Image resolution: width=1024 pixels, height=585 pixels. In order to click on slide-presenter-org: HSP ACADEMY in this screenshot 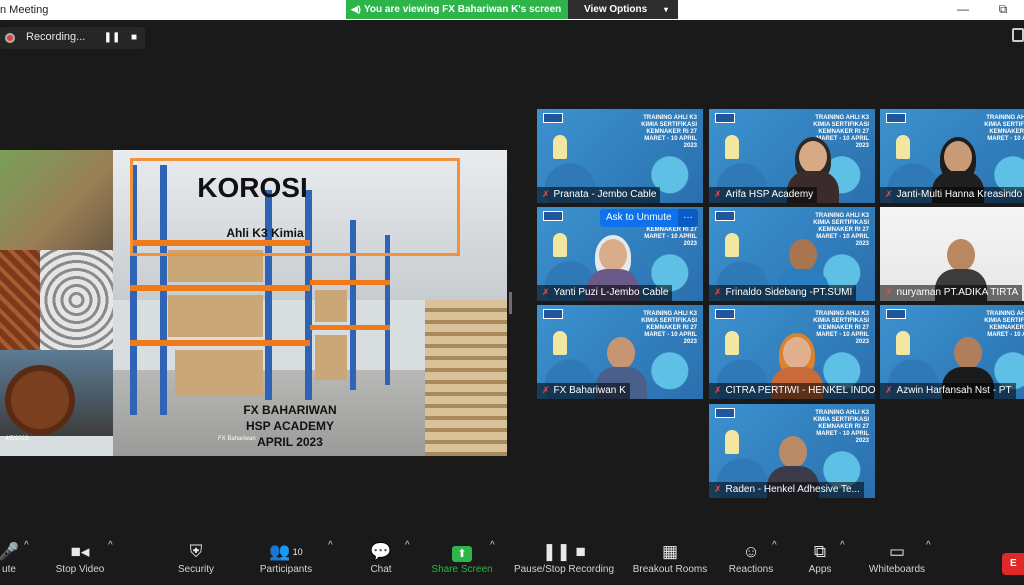, I will do `click(289, 426)`.